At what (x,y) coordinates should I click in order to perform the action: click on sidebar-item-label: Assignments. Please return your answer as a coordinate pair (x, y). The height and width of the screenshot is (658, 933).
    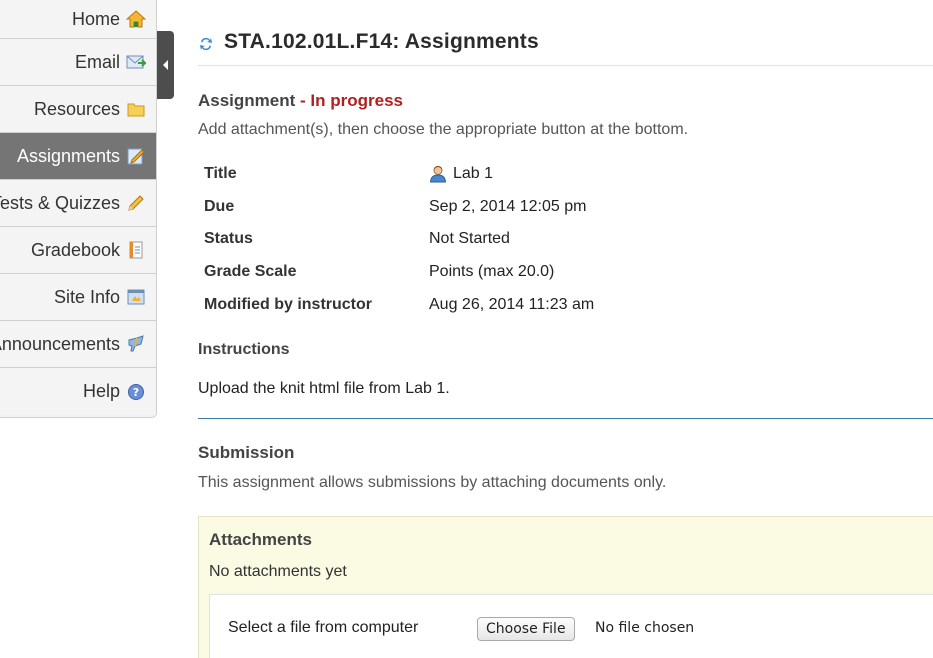
    Looking at the image, I should click on (68, 155).